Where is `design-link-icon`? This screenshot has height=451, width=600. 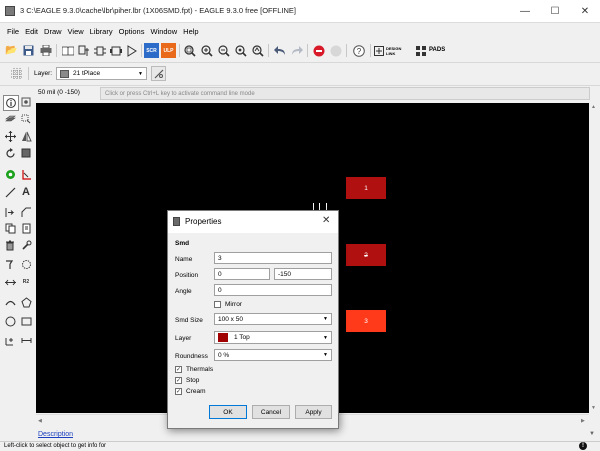 design-link-icon is located at coordinates (379, 51).